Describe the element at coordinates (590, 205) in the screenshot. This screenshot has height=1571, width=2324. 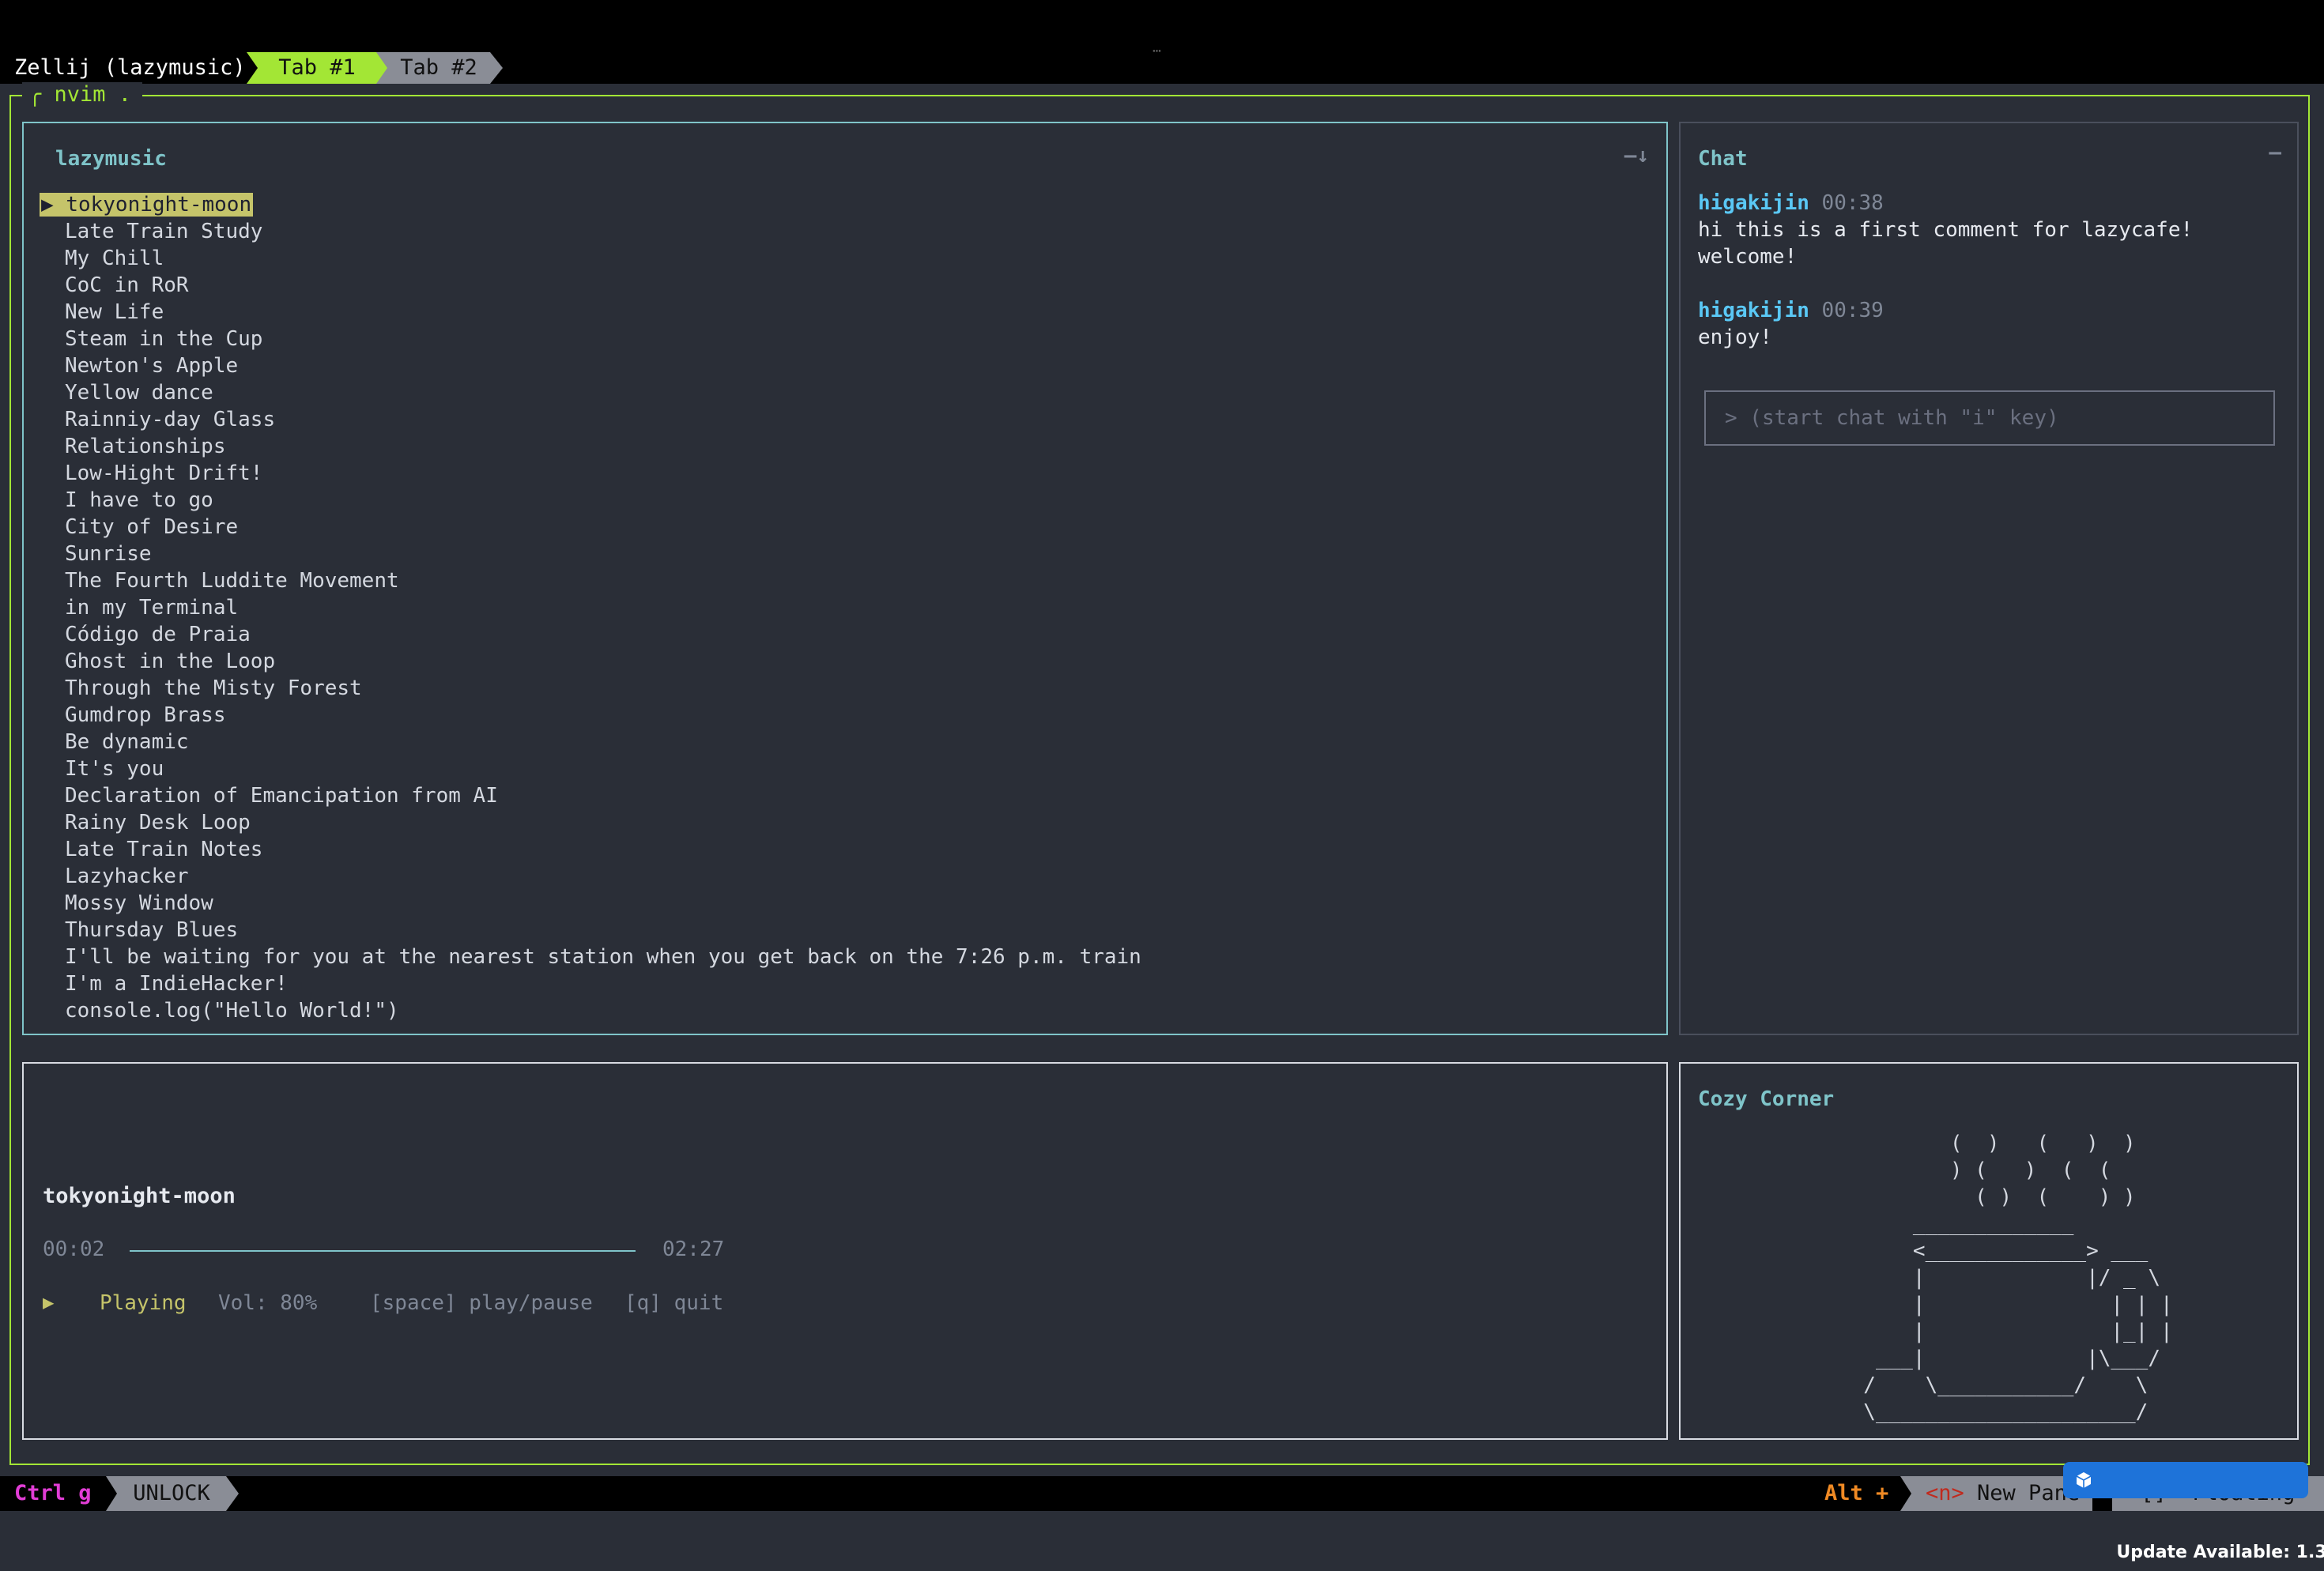
I see `track-item-selected: ▶ tokyonight-moon` at that location.